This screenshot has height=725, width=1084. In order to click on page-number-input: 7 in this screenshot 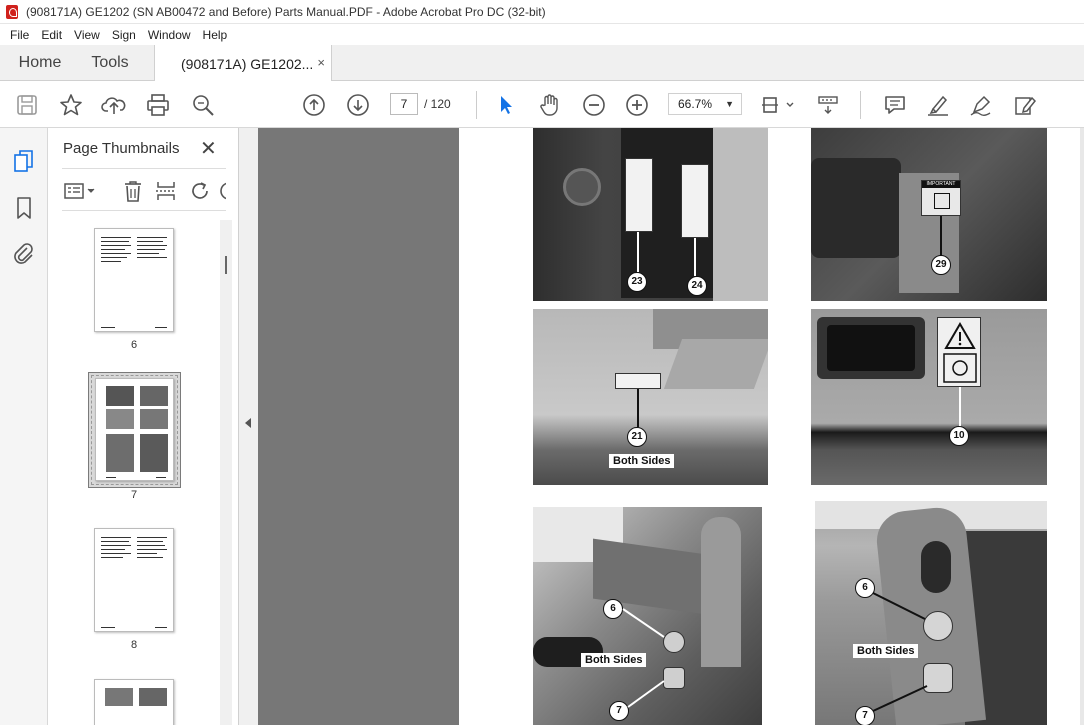, I will do `click(404, 104)`.